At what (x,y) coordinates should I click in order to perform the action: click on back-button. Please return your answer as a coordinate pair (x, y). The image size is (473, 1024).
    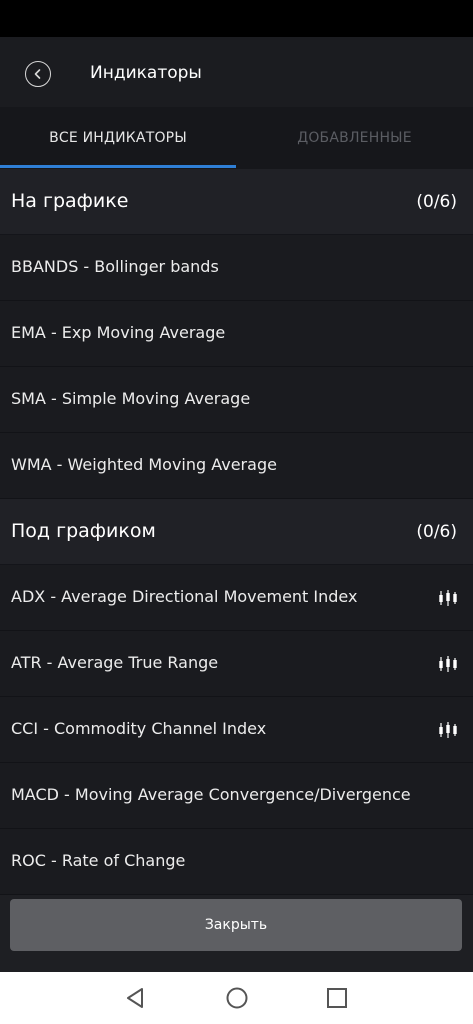
    Looking at the image, I should click on (38, 74).